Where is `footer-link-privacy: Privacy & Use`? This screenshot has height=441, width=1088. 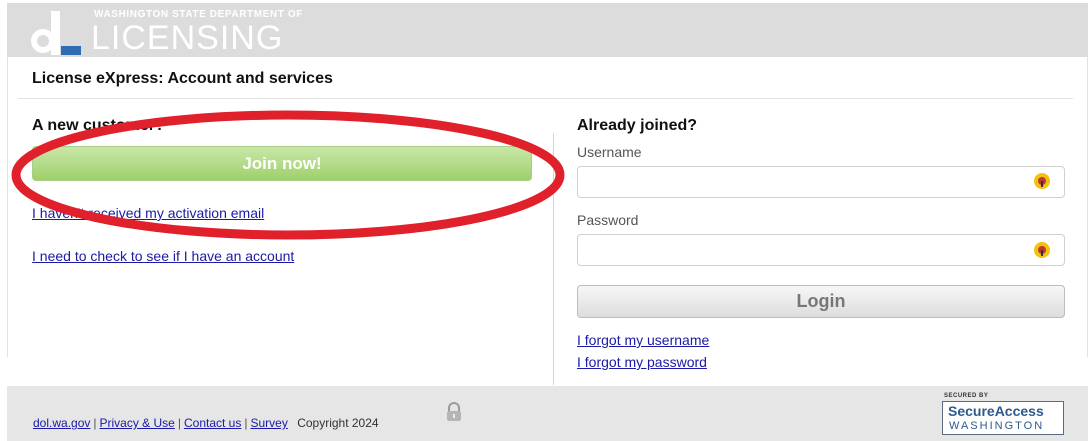
footer-link-privacy: Privacy & Use is located at coordinates (137, 423).